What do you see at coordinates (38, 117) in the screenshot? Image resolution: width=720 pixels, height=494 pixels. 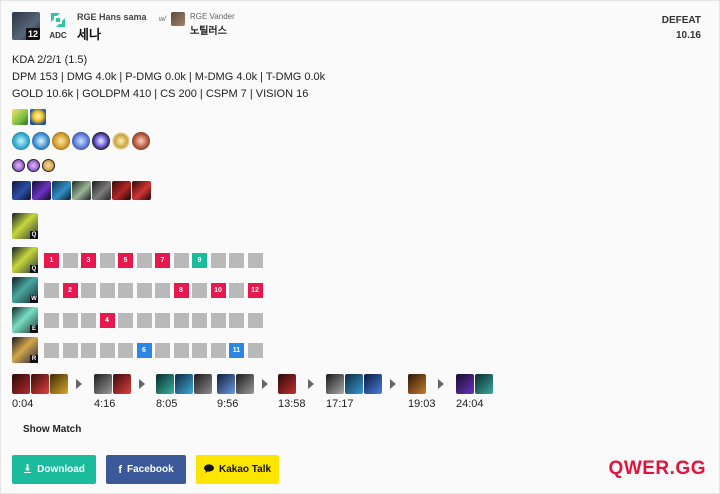 I see `flash-spell-icon` at bounding box center [38, 117].